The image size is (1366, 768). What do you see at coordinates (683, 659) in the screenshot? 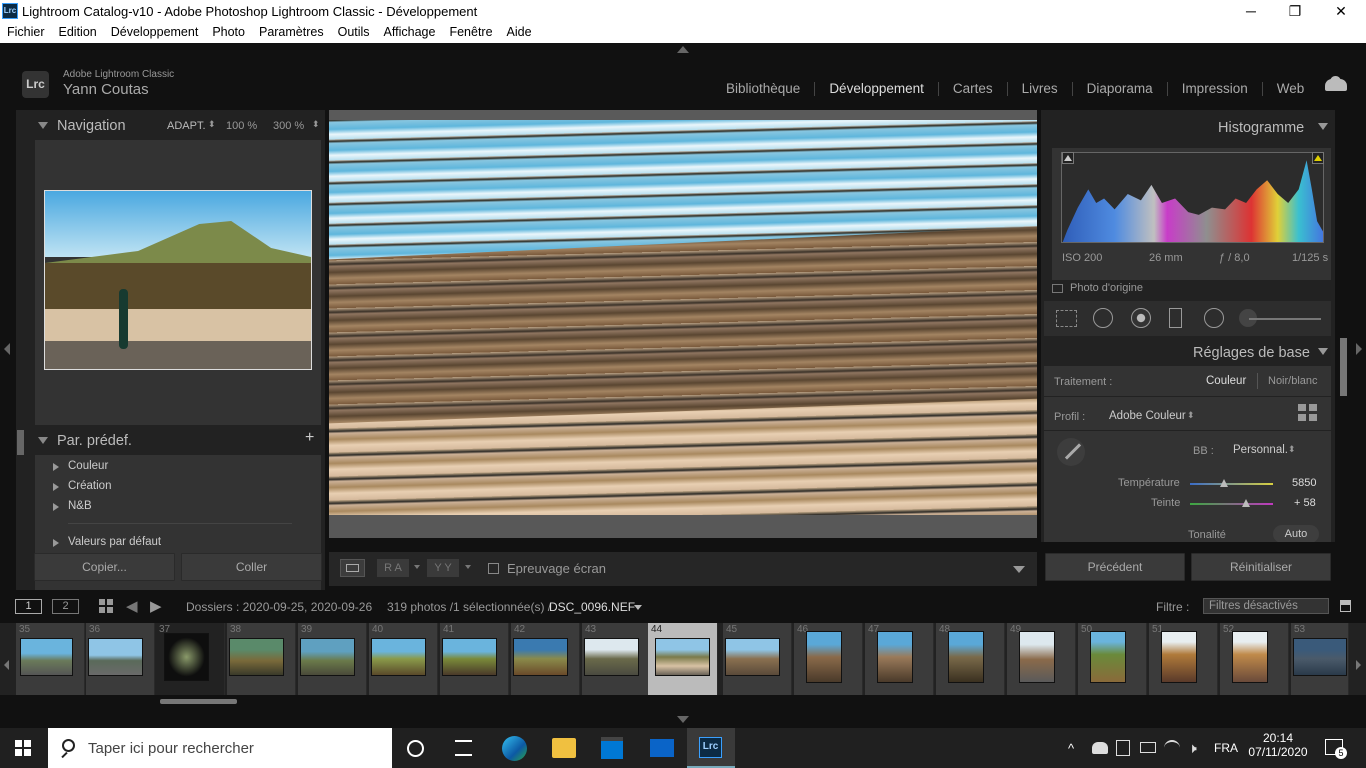
I see `thumbnail-selected: 44` at bounding box center [683, 659].